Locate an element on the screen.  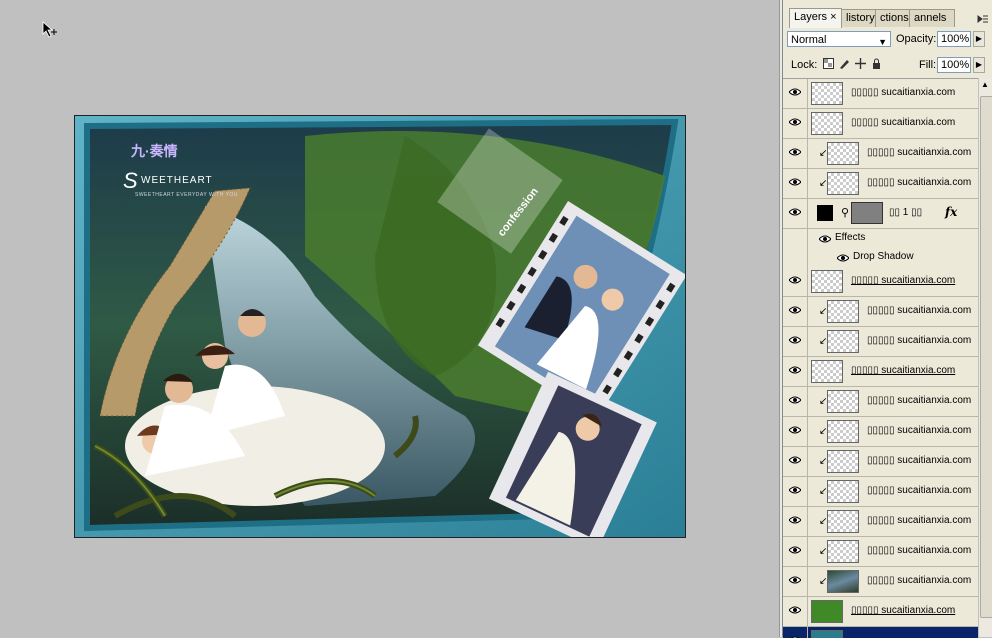
layer-row: ↙⚲▯▯ 1 ▯▯fx is located at coordinates (880, 214).